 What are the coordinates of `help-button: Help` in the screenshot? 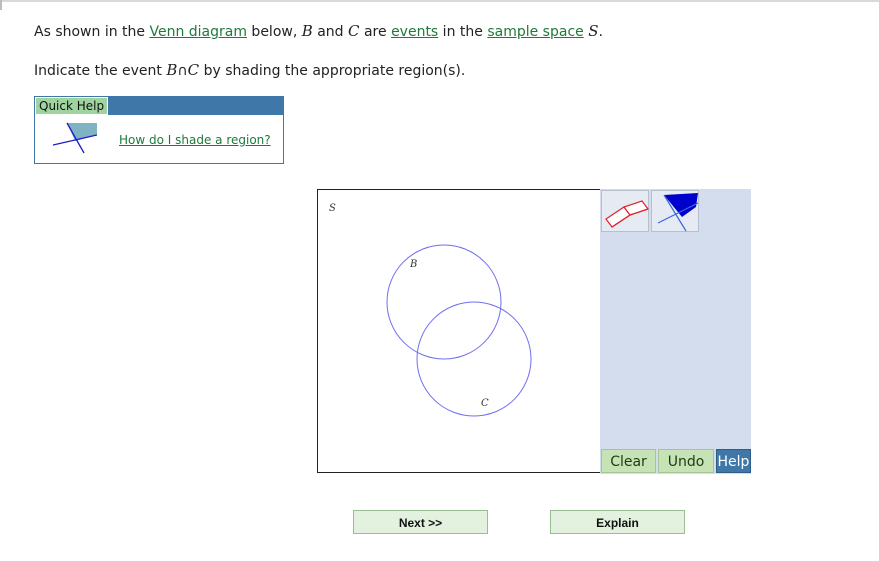 It's located at (733, 461).